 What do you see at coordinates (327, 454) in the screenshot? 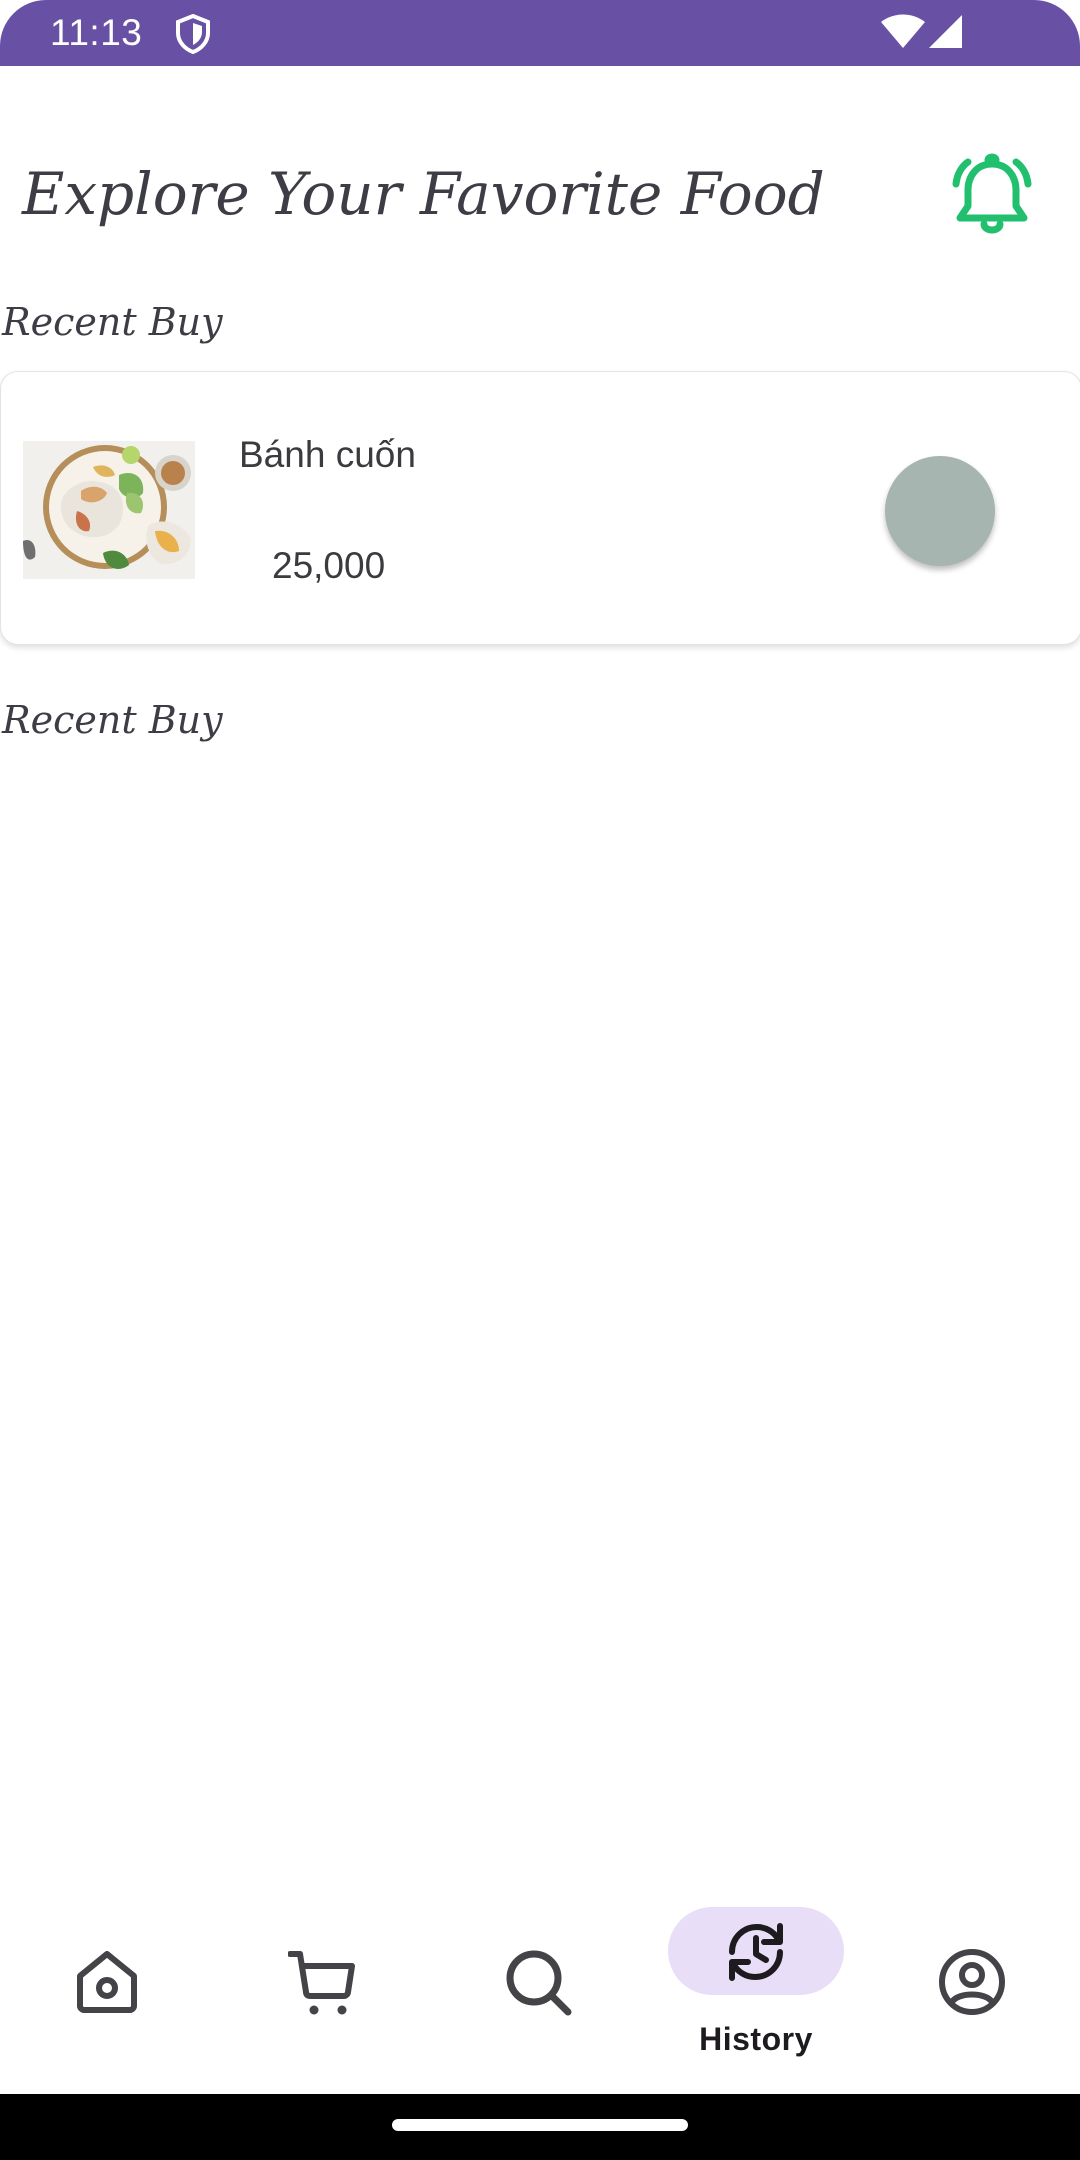
I see `food-name: Bánh cuốn` at bounding box center [327, 454].